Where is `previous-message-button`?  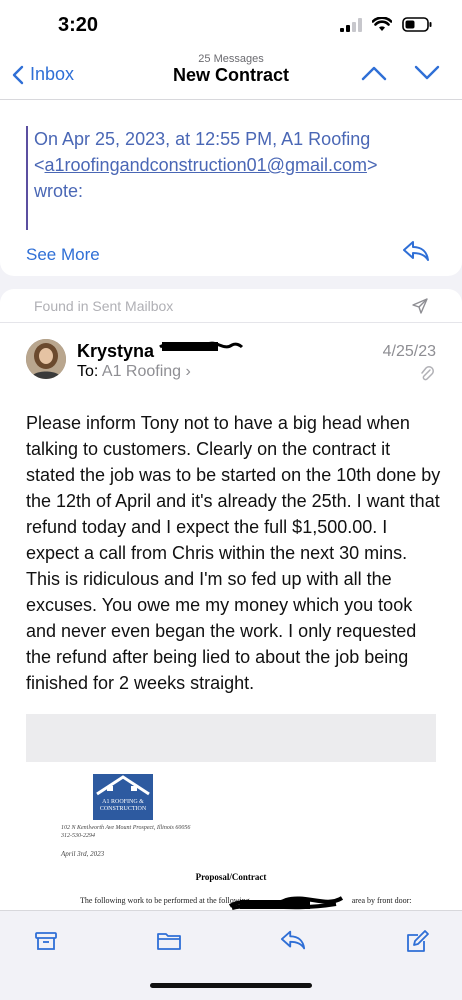
previous-message-button is located at coordinates (374, 75).